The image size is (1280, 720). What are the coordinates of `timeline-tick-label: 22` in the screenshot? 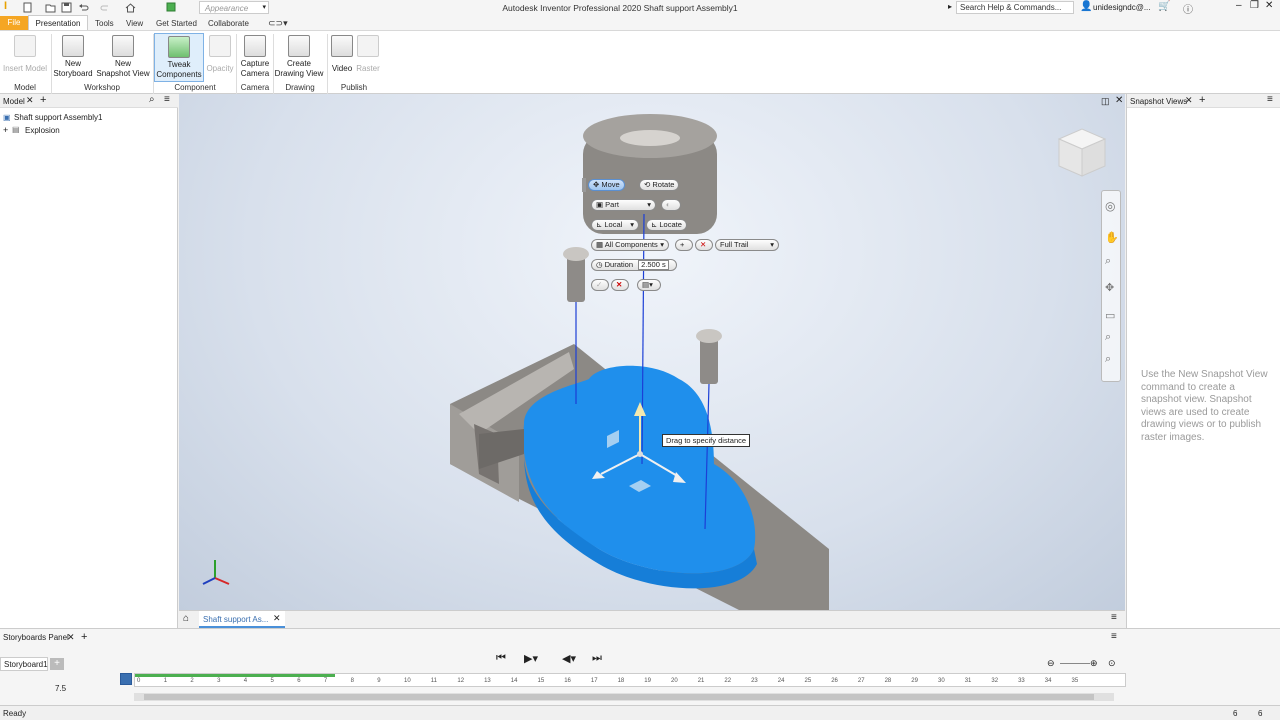 It's located at (728, 681).